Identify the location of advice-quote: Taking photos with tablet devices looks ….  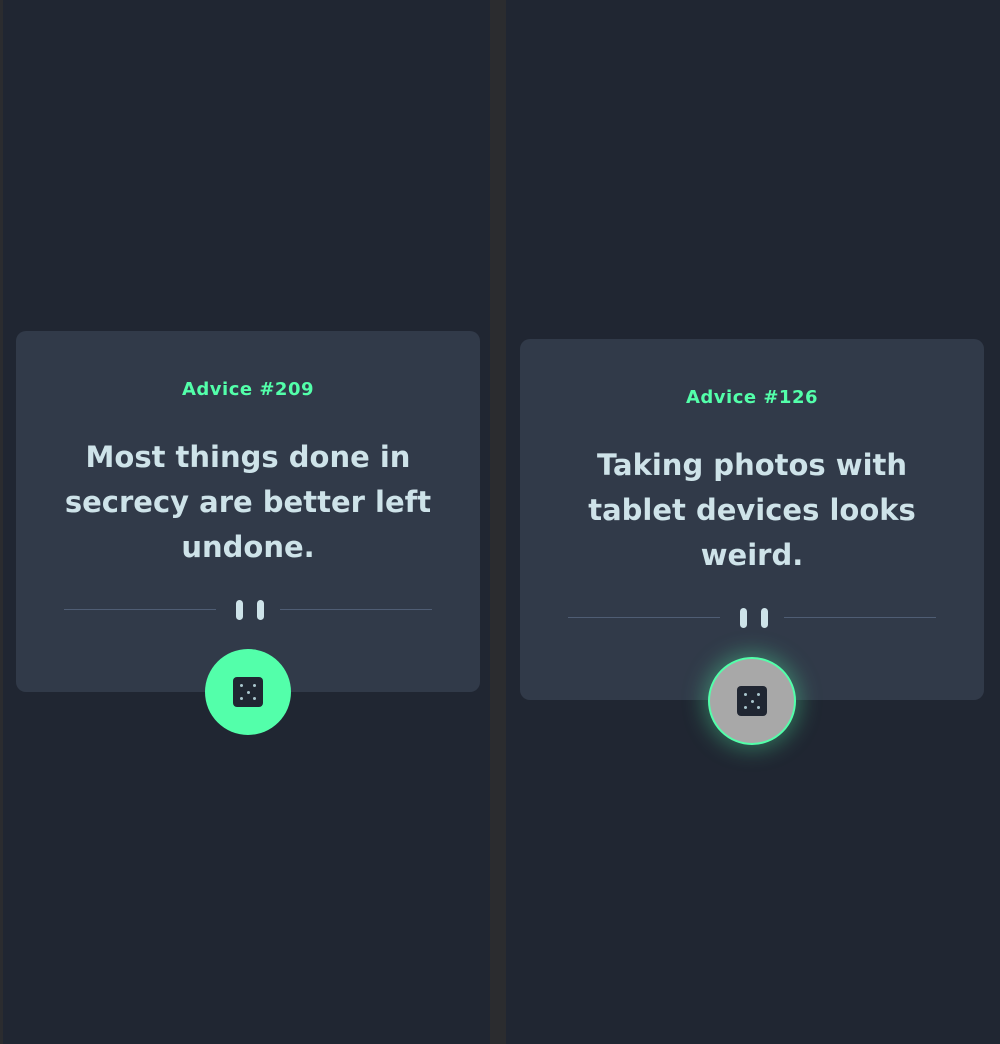
(752, 510).